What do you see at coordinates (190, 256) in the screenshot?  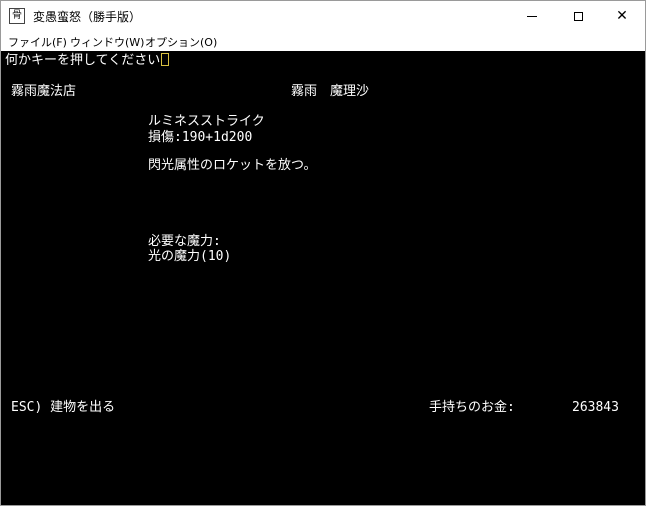 I see `requirement-value: 光の魔力(10)` at bounding box center [190, 256].